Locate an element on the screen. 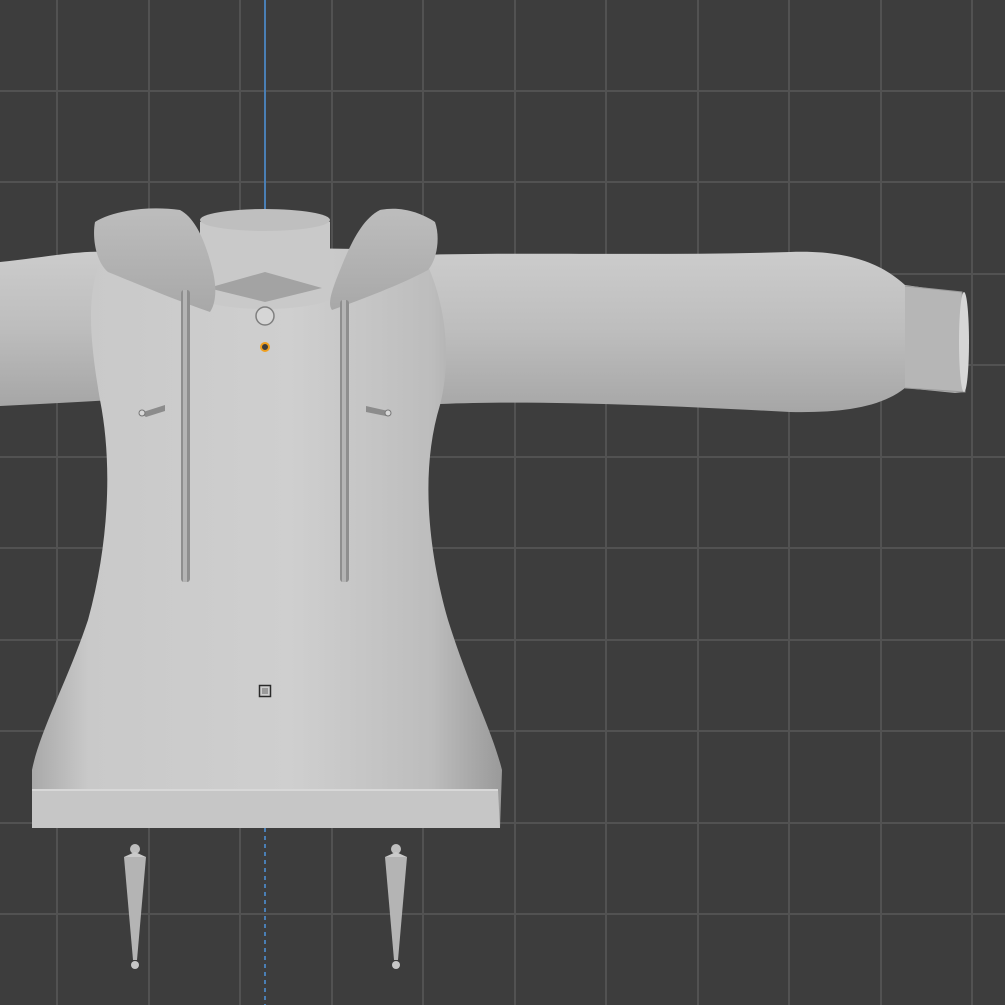  sleeve-cuff is located at coordinates (935, 339).